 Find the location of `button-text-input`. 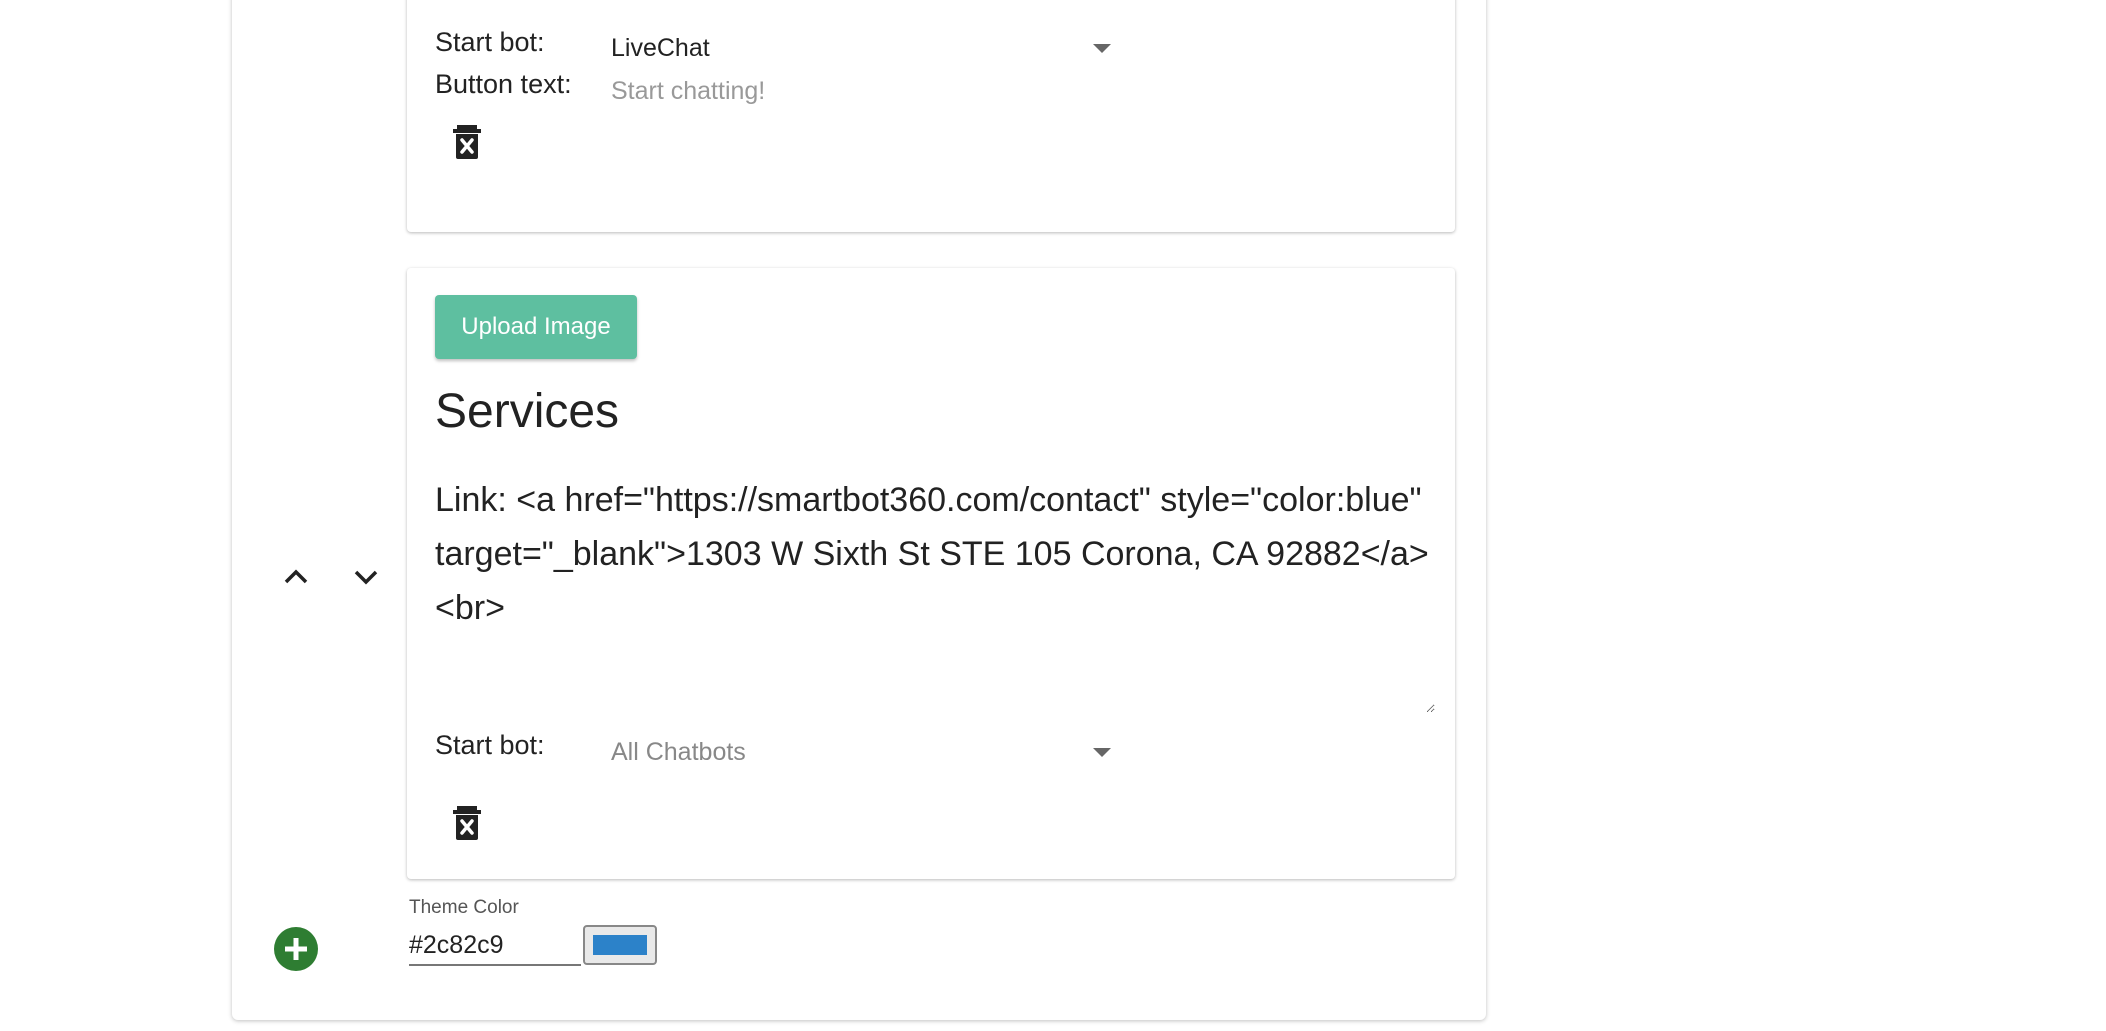

button-text-input is located at coordinates (861, 91).